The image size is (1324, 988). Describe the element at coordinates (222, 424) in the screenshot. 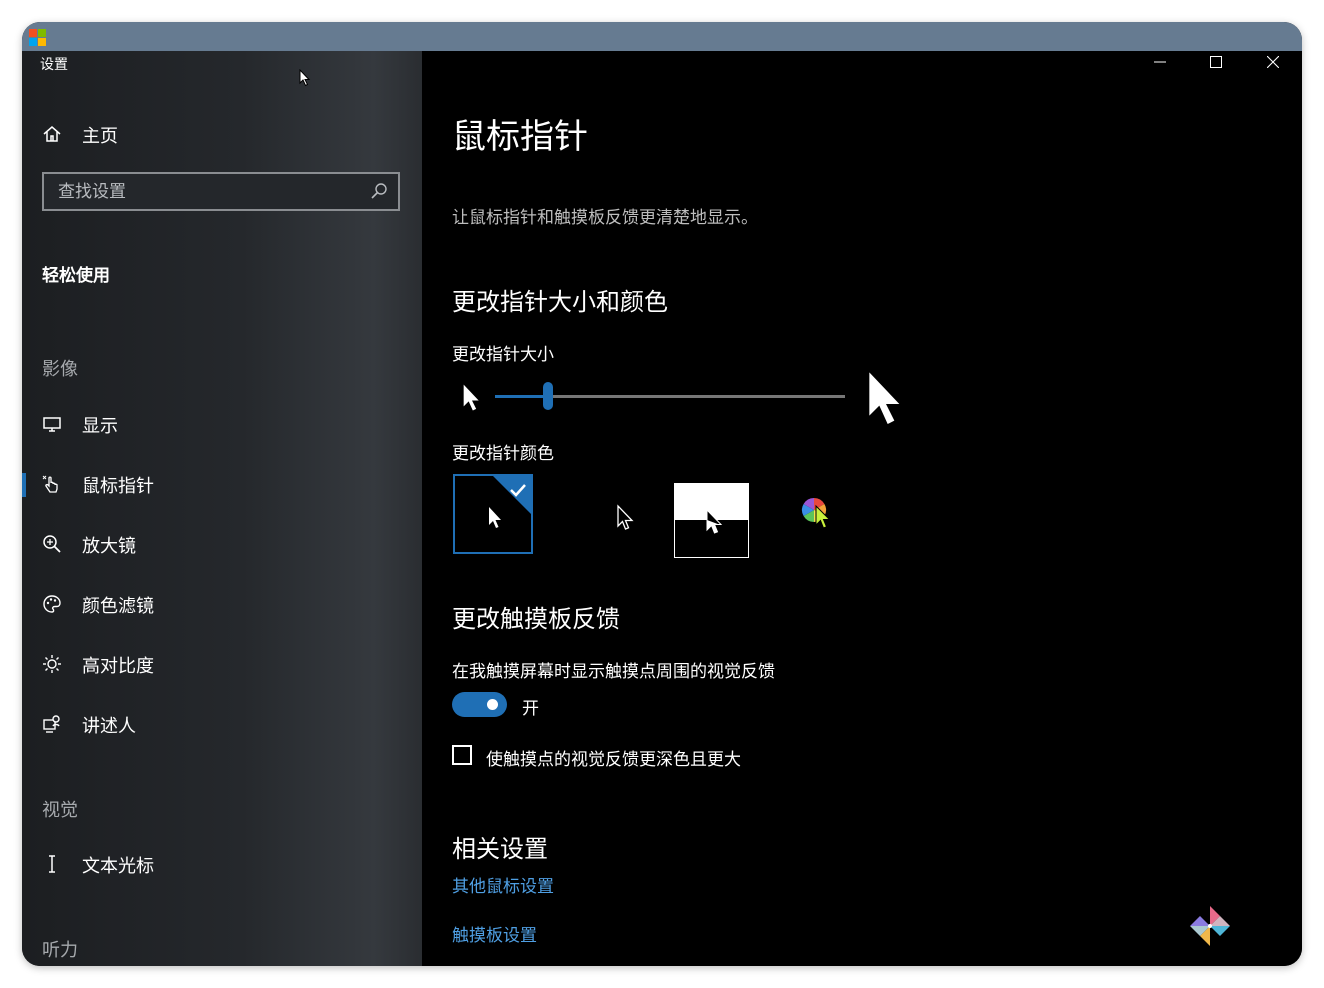

I see `sidebar-item-display: 显示` at that location.